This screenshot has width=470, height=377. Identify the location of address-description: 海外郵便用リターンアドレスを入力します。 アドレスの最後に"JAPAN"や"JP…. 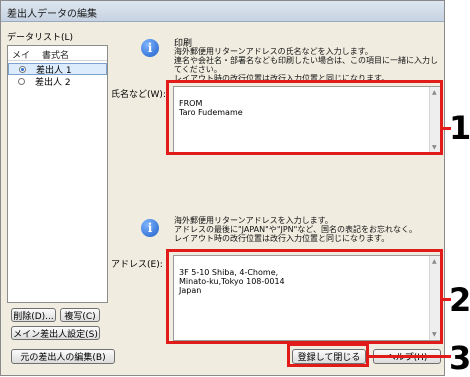
(295, 229).